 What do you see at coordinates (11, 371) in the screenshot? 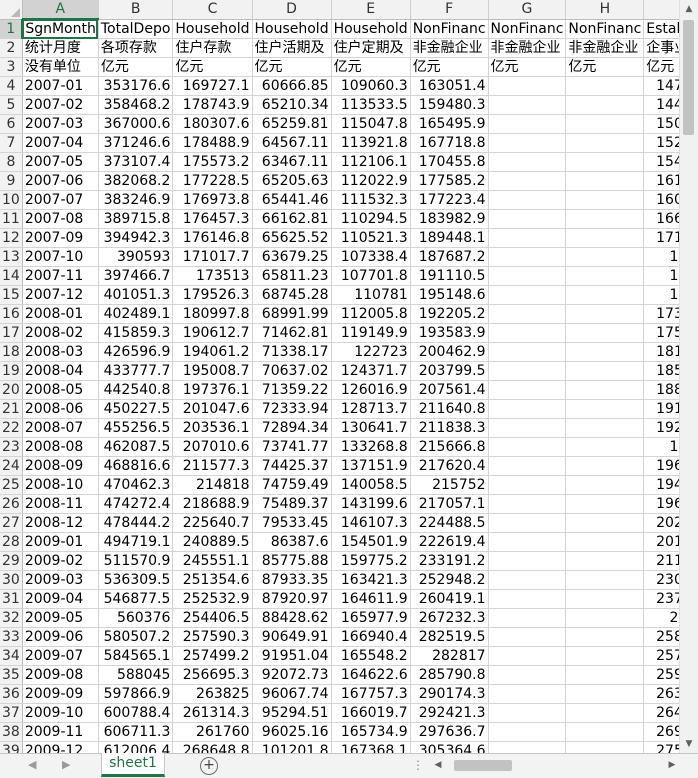
I see `row-header: 19` at bounding box center [11, 371].